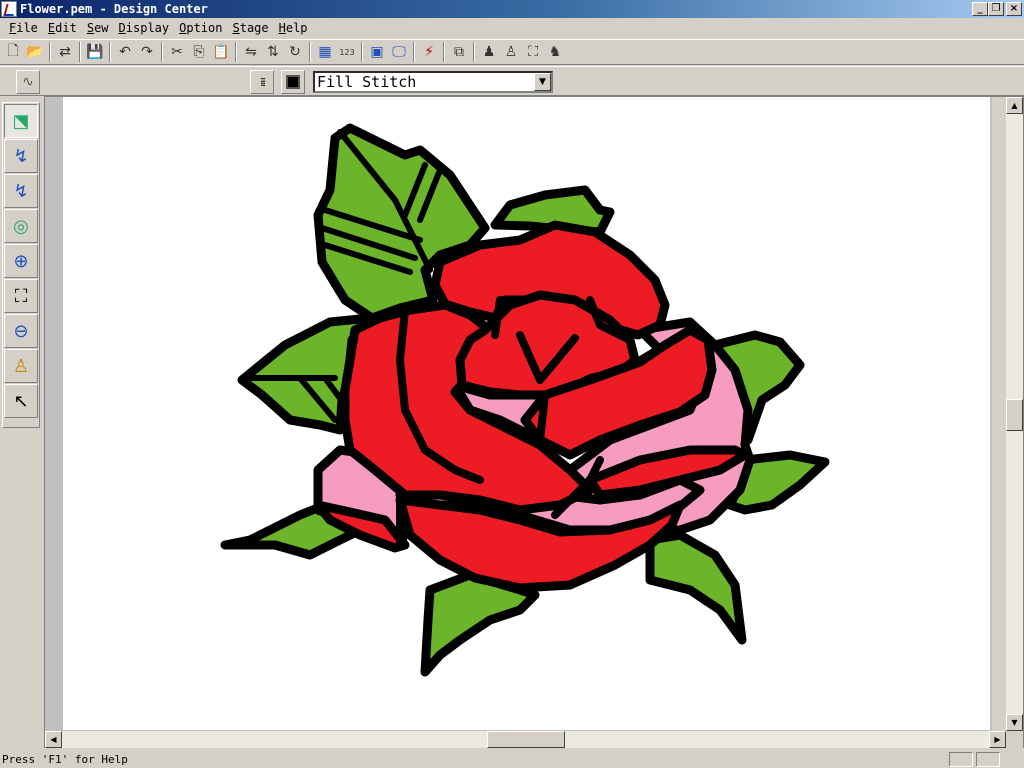 This screenshot has height=768, width=1024. What do you see at coordinates (377, 52) in the screenshot?
I see `preview-icon: ▣` at bounding box center [377, 52].